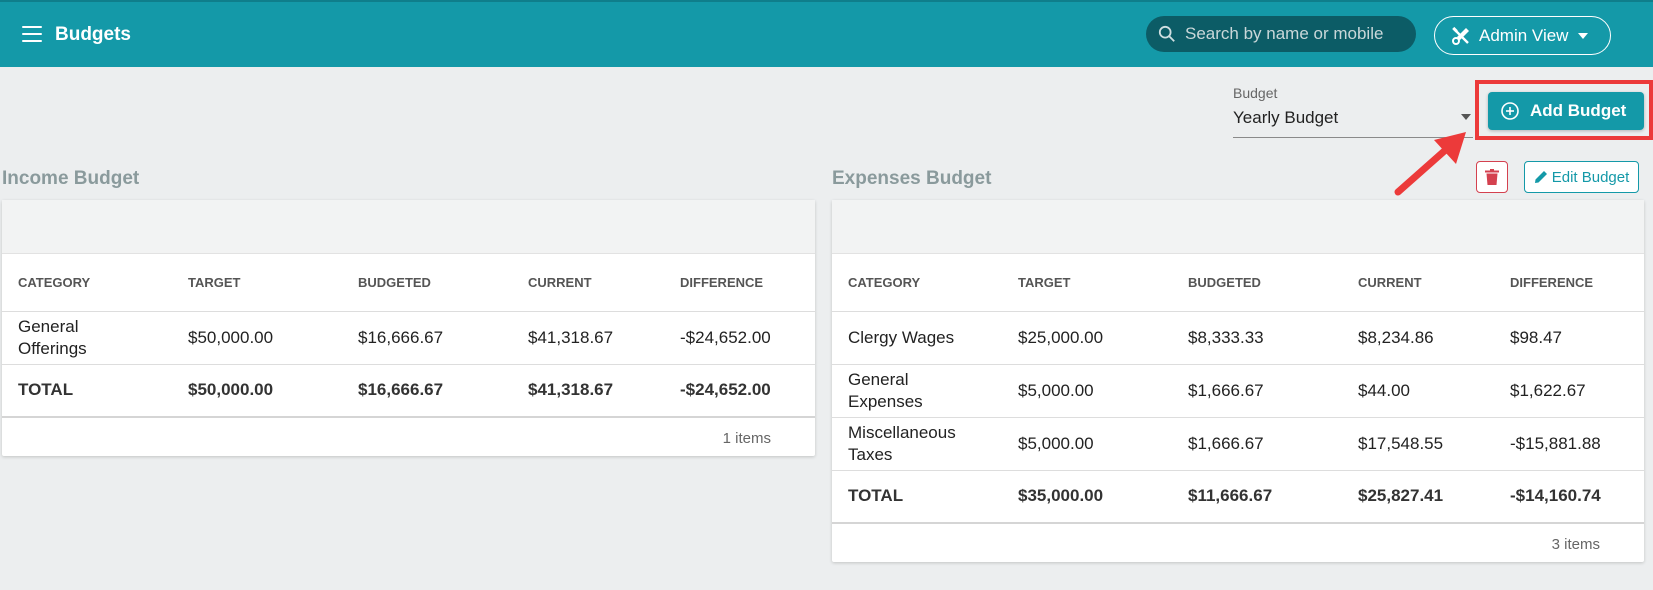 This screenshot has height=590, width=1653. I want to click on cell-total-difference: -$14,160.74, so click(1569, 497).